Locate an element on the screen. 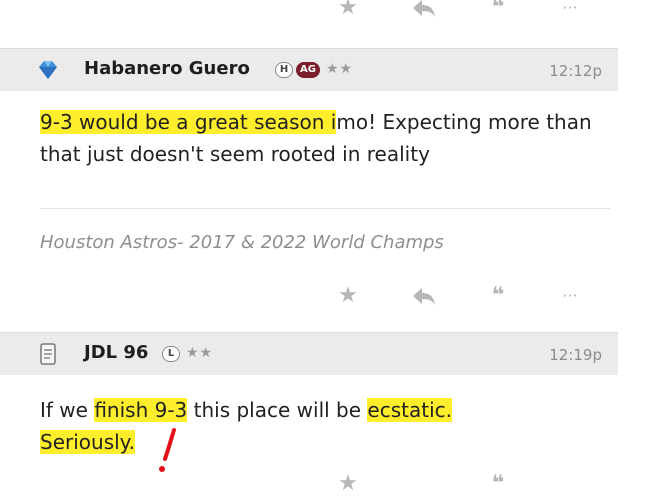  post-time: 12:12p is located at coordinates (575, 71).